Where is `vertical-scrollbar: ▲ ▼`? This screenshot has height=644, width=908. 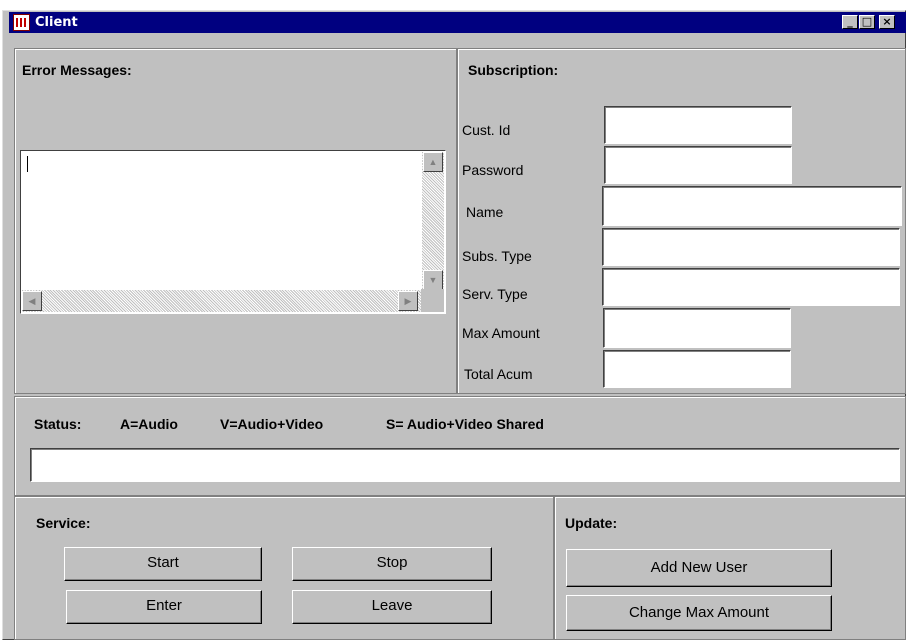
vertical-scrollbar: ▲ ▼ is located at coordinates (433, 221).